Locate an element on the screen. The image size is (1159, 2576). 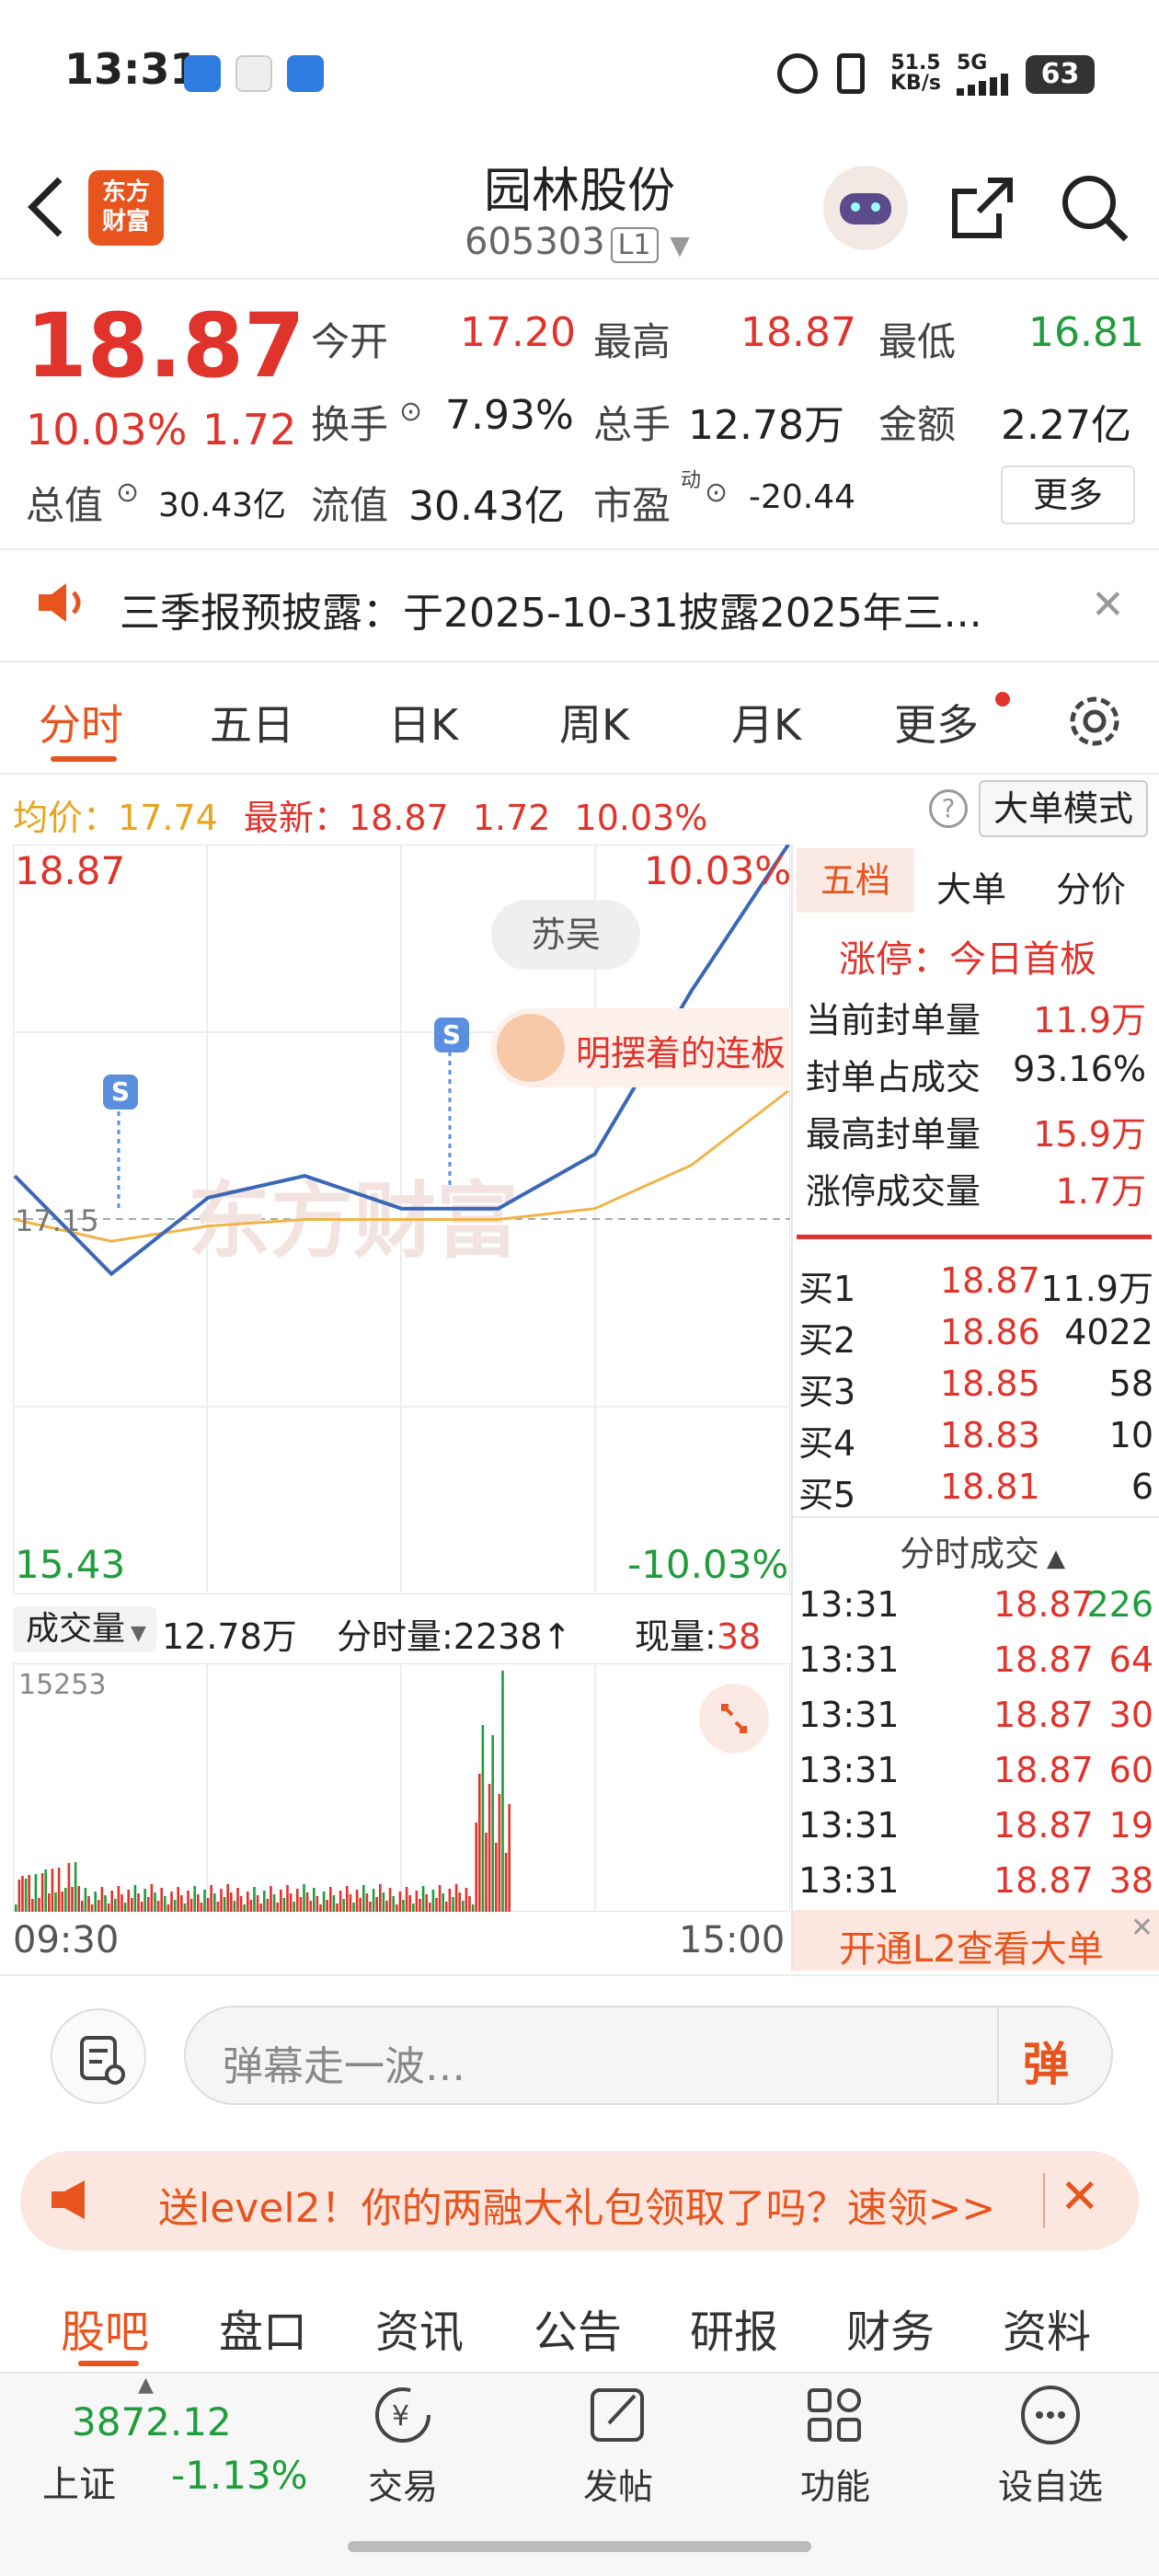
level-badge: L1 is located at coordinates (634, 245).